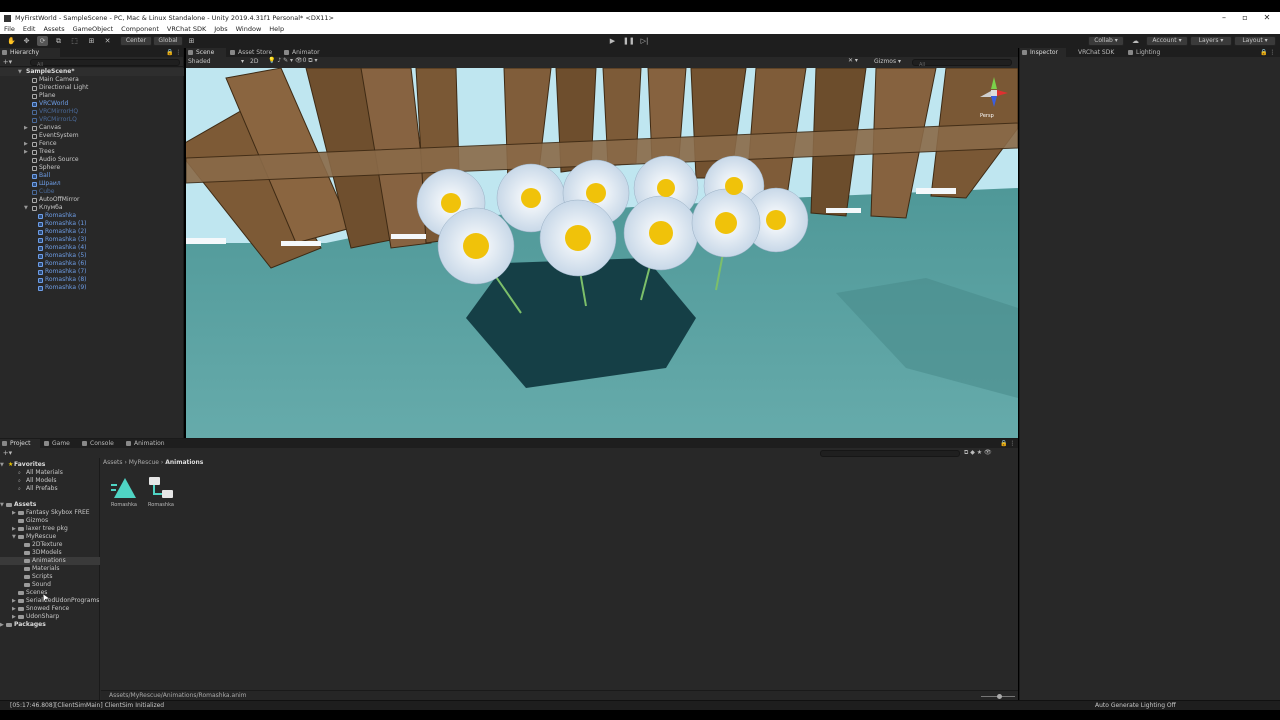 Image resolution: width=1280 pixels, height=720 pixels. What do you see at coordinates (53, 29) in the screenshot?
I see `menu-assets: Assets` at bounding box center [53, 29].